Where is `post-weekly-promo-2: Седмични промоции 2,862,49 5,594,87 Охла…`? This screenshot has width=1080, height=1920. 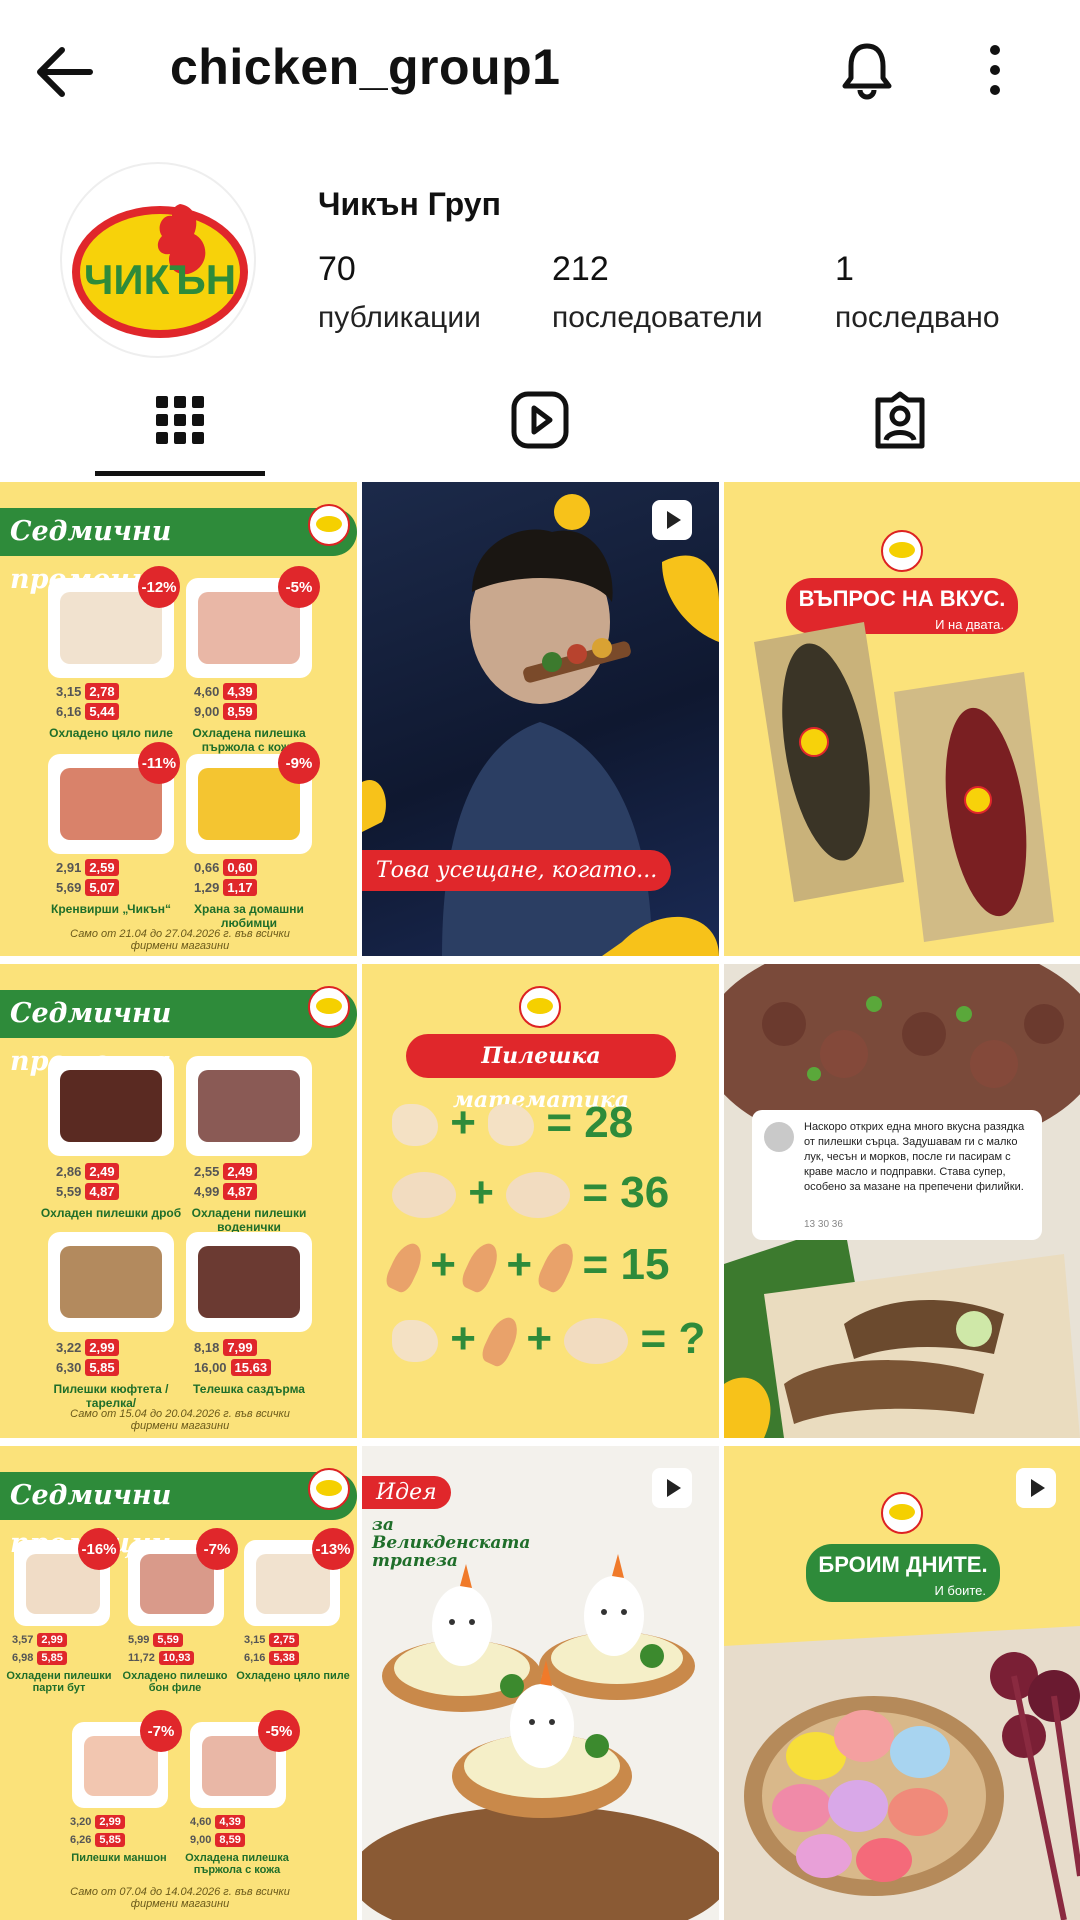
post-weekly-promo-2: Седмични промоции 2,862,49 5,594,87 Охла… is located at coordinates (178, 1201).